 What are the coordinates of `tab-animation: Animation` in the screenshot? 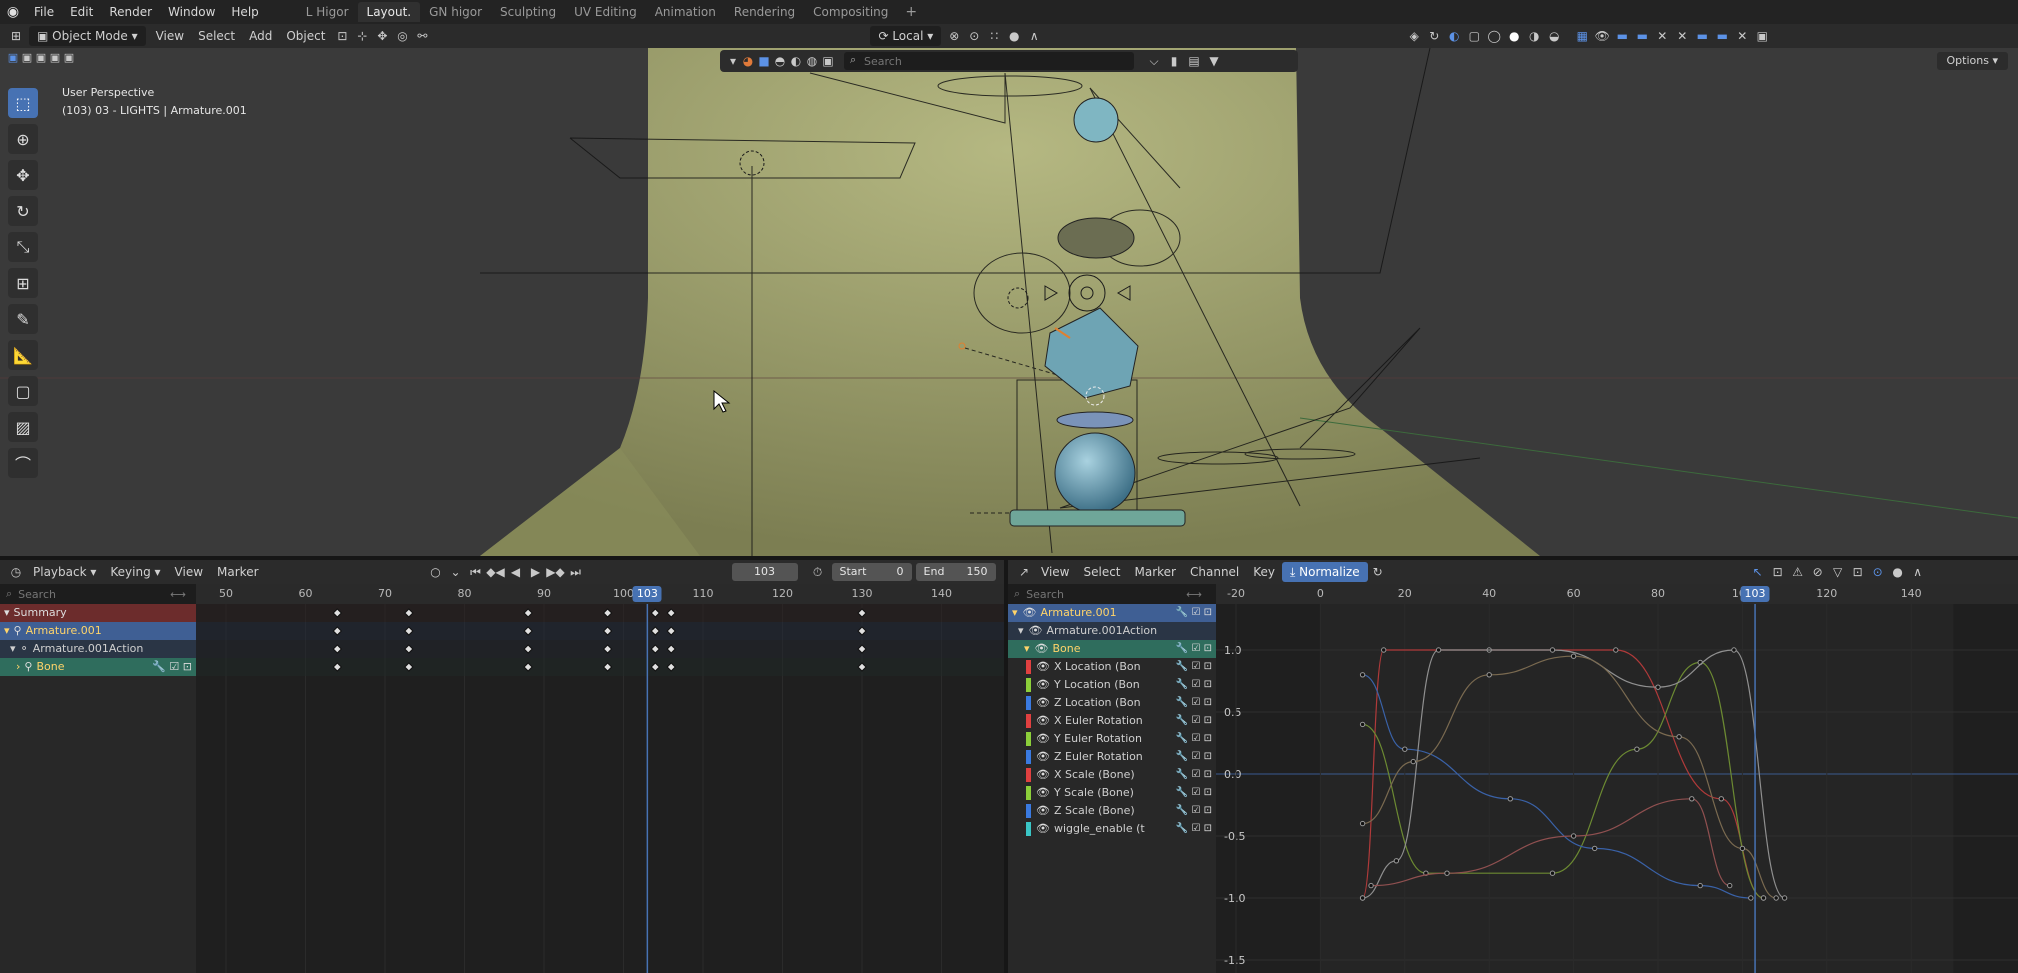 It's located at (685, 12).